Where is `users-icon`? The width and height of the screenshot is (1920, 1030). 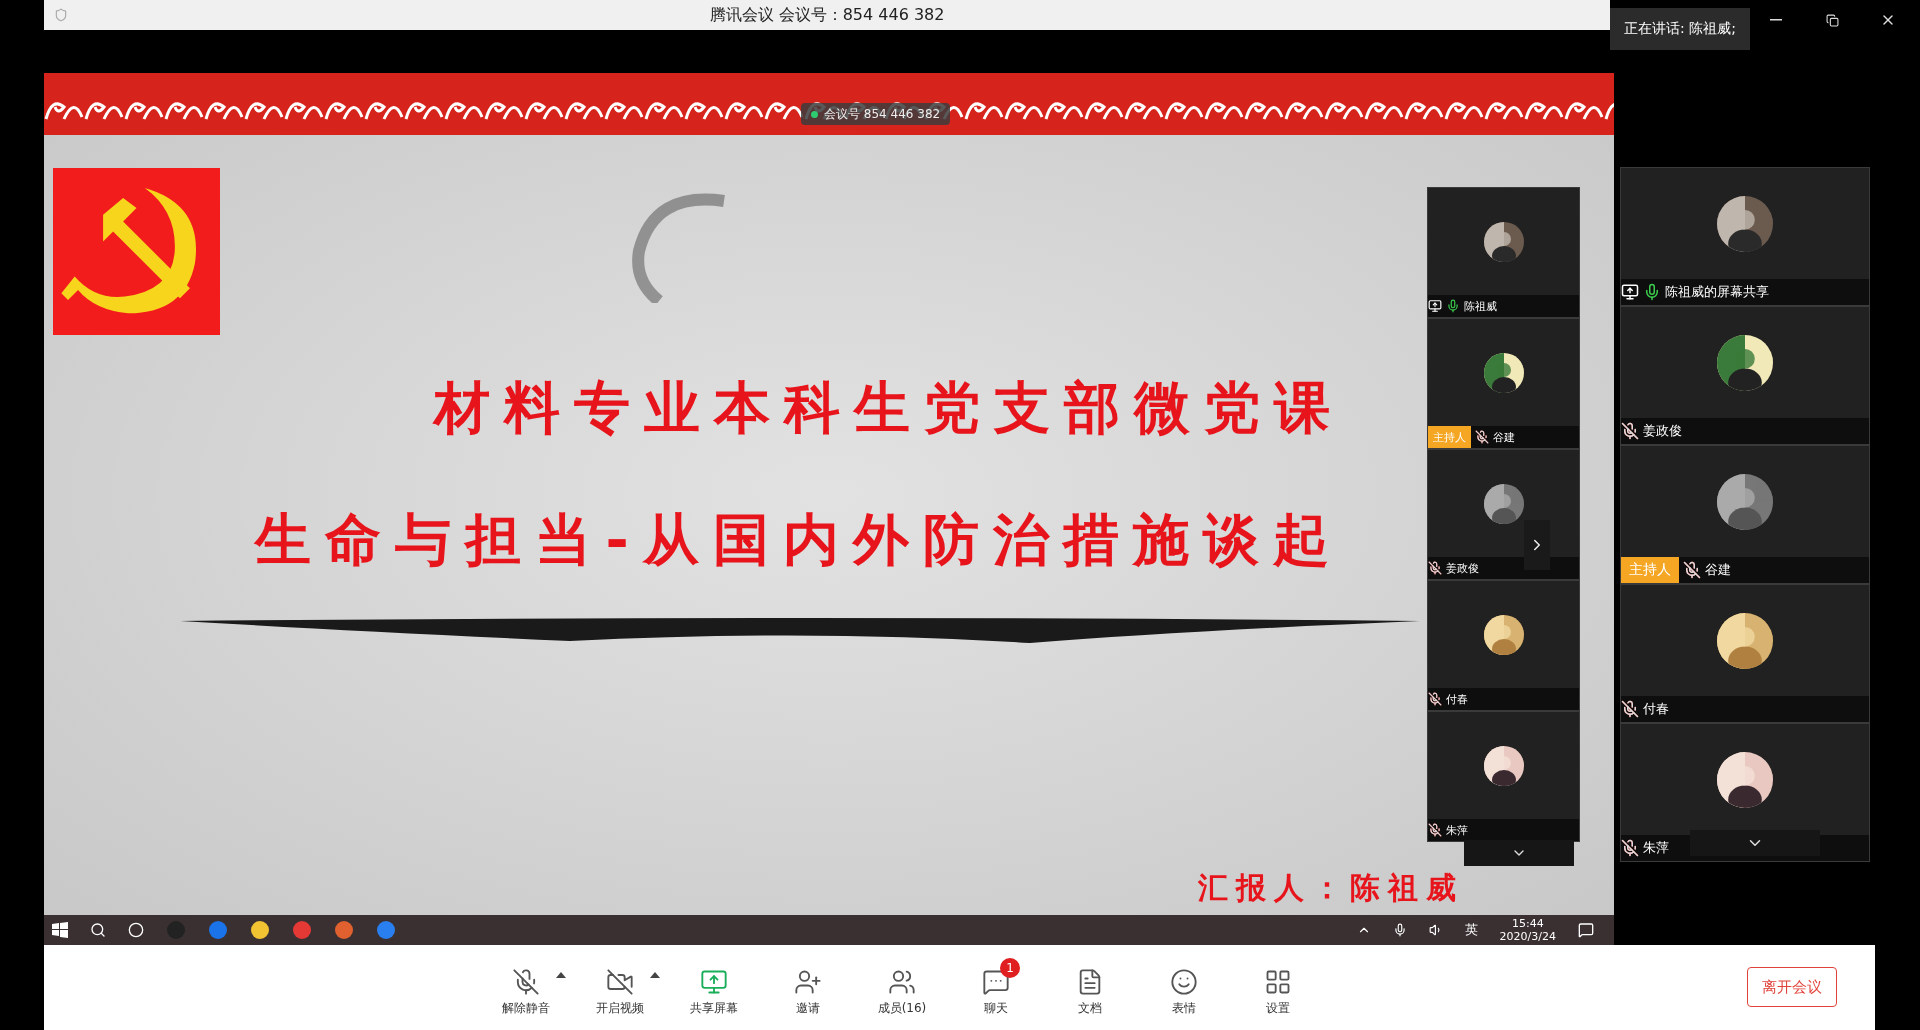 users-icon is located at coordinates (902, 982).